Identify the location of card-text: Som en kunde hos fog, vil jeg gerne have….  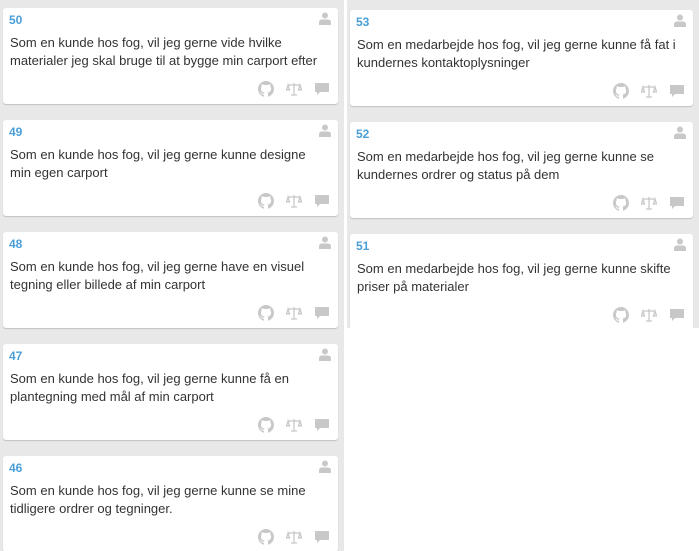
(157, 275).